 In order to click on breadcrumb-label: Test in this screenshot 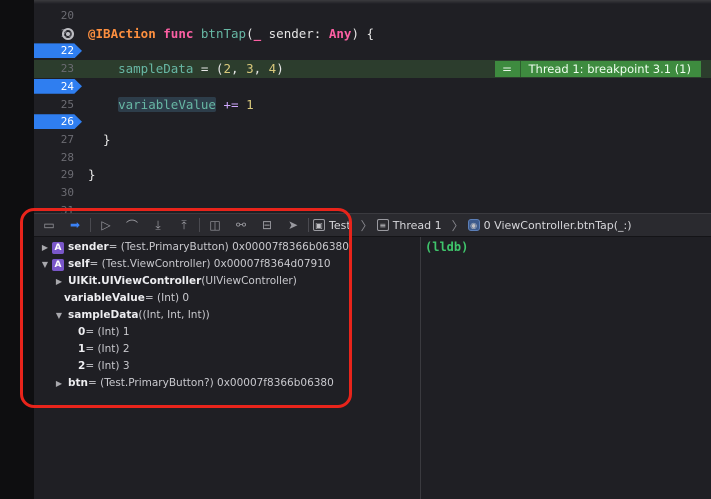, I will do `click(340, 225)`.